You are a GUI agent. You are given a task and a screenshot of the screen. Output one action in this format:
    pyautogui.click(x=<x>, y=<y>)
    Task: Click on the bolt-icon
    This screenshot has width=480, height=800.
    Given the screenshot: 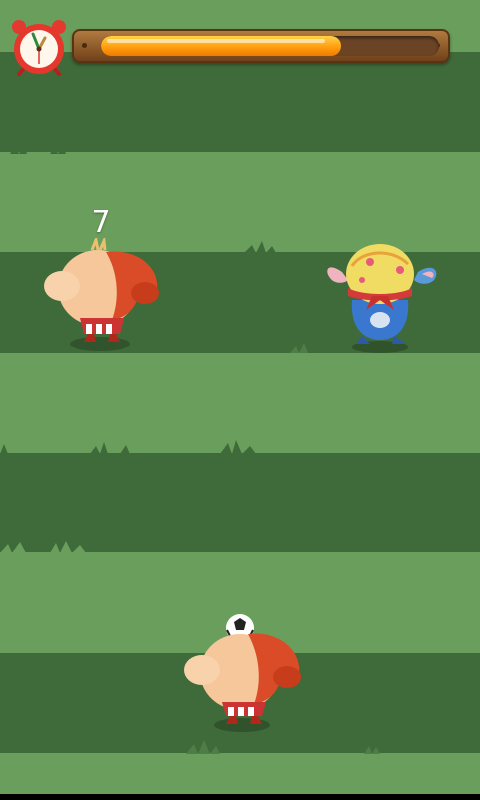 What is the action you would take?
    pyautogui.click(x=84, y=45)
    